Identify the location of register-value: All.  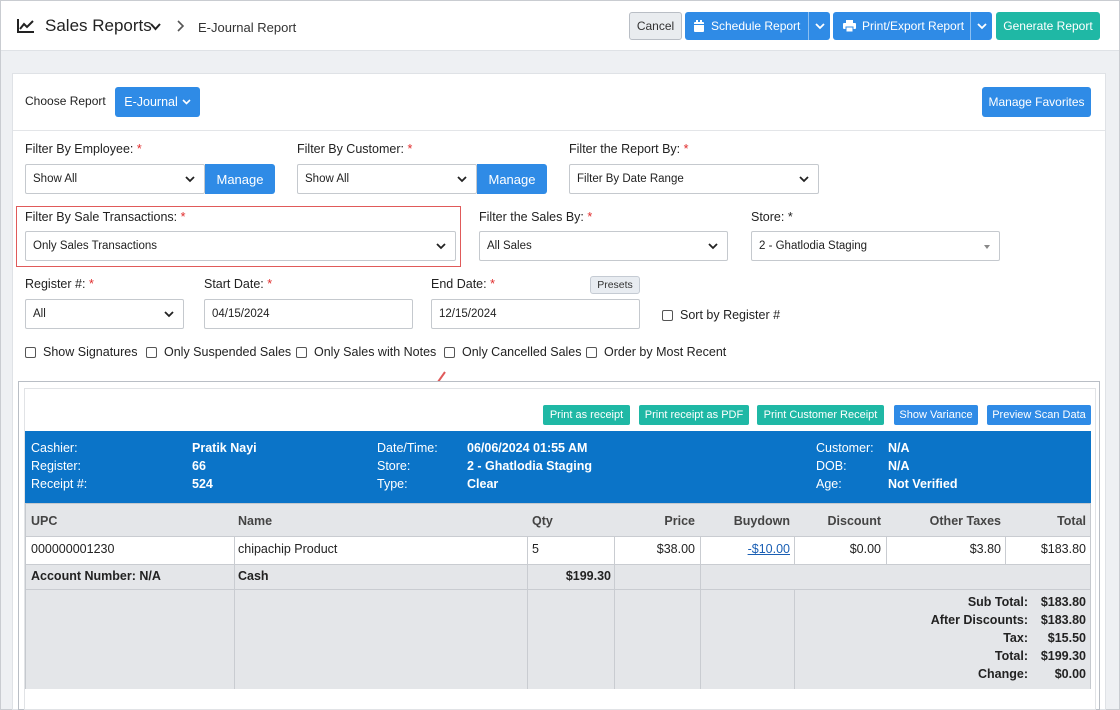
(39, 314).